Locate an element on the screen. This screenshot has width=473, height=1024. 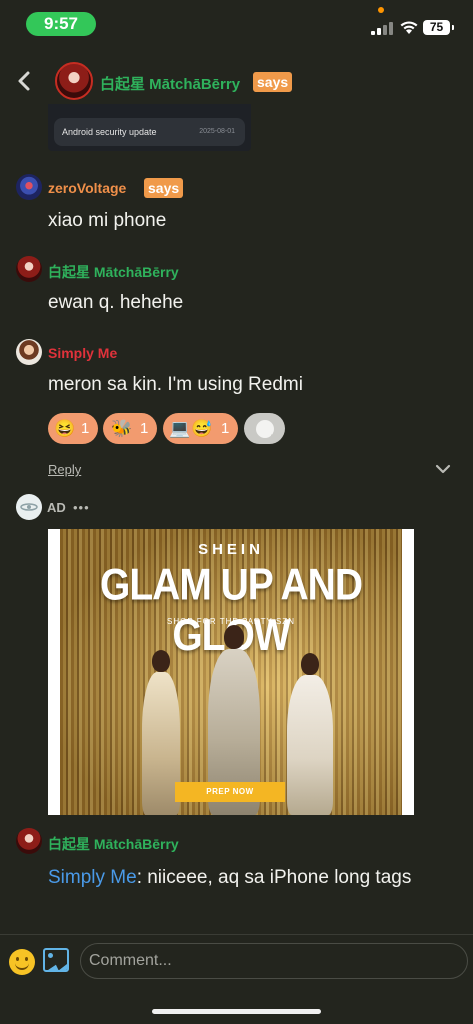
comment-text: meron sa kin. I'm using Redmi is located at coordinates (175, 384).